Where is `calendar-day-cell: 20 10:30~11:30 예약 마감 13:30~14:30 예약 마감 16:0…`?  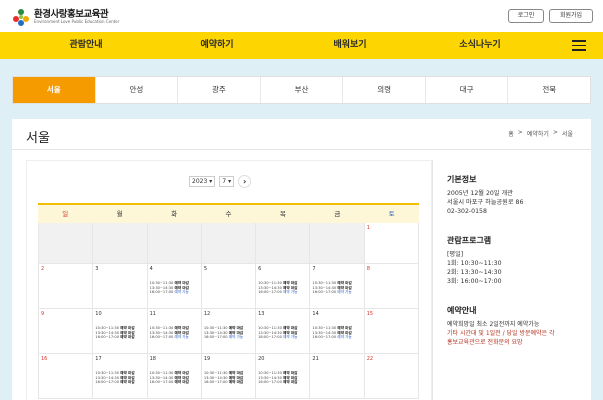
calendar-day-cell: 20 10:30~11:30 예약 마감 13:30~14:30 예약 마감 16:0… is located at coordinates (283, 376).